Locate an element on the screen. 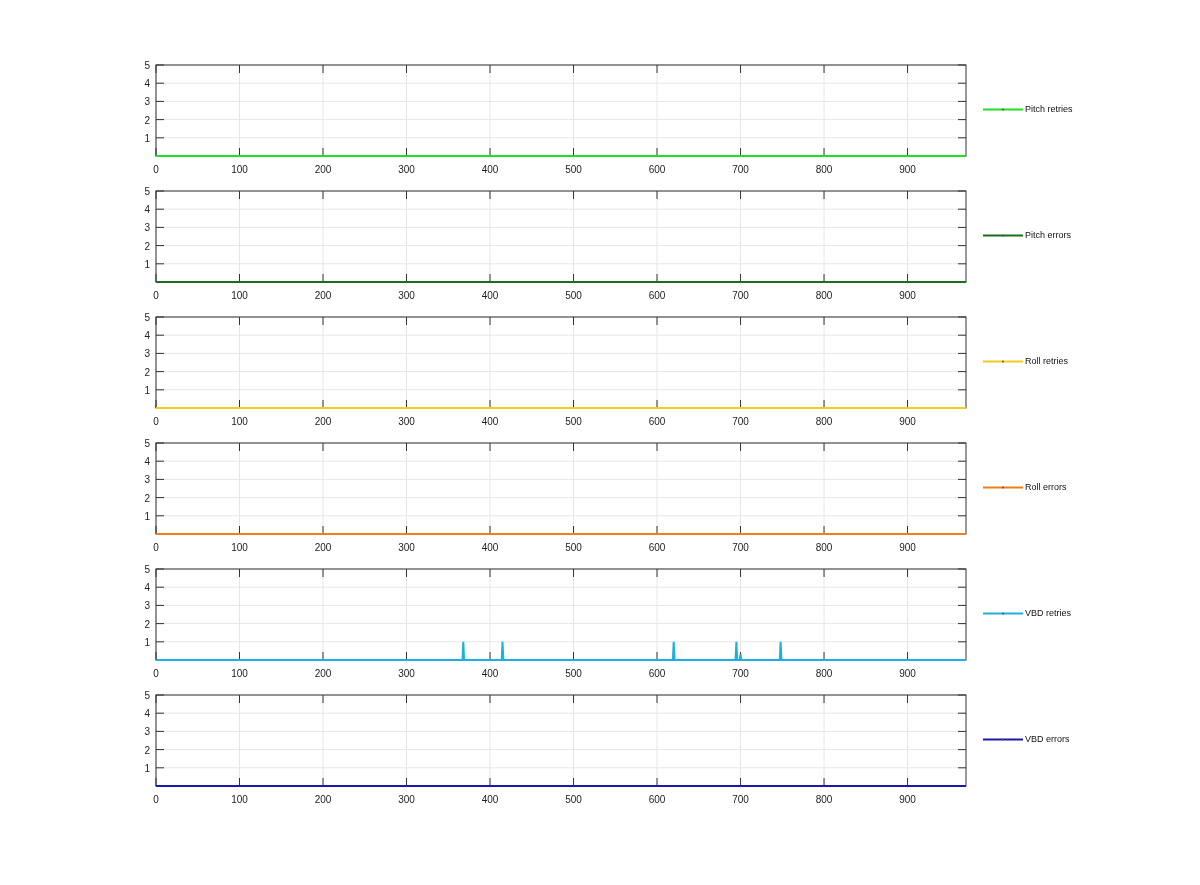  legend-label: Pitch errors is located at coordinates (1048, 235).